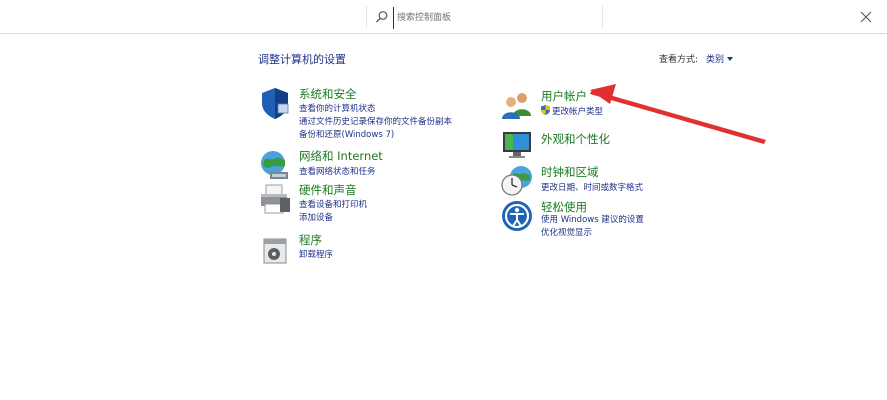  What do you see at coordinates (275, 249) in the screenshot?
I see `programs-icon` at bounding box center [275, 249].